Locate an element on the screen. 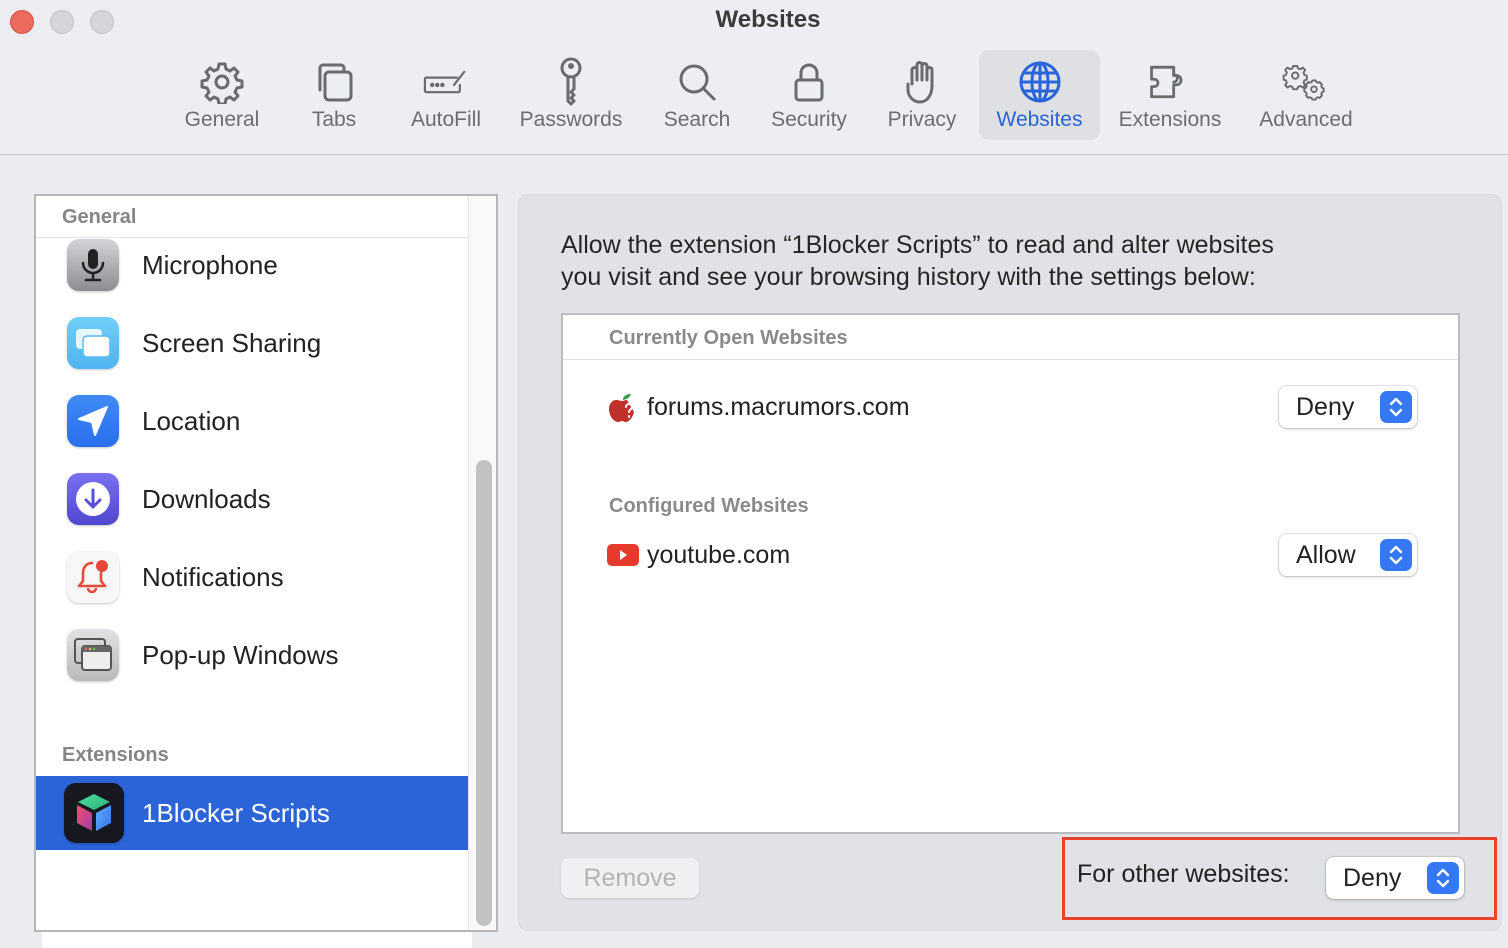 The height and width of the screenshot is (948, 1508). sidebar-item-label: Downloads is located at coordinates (206, 498).